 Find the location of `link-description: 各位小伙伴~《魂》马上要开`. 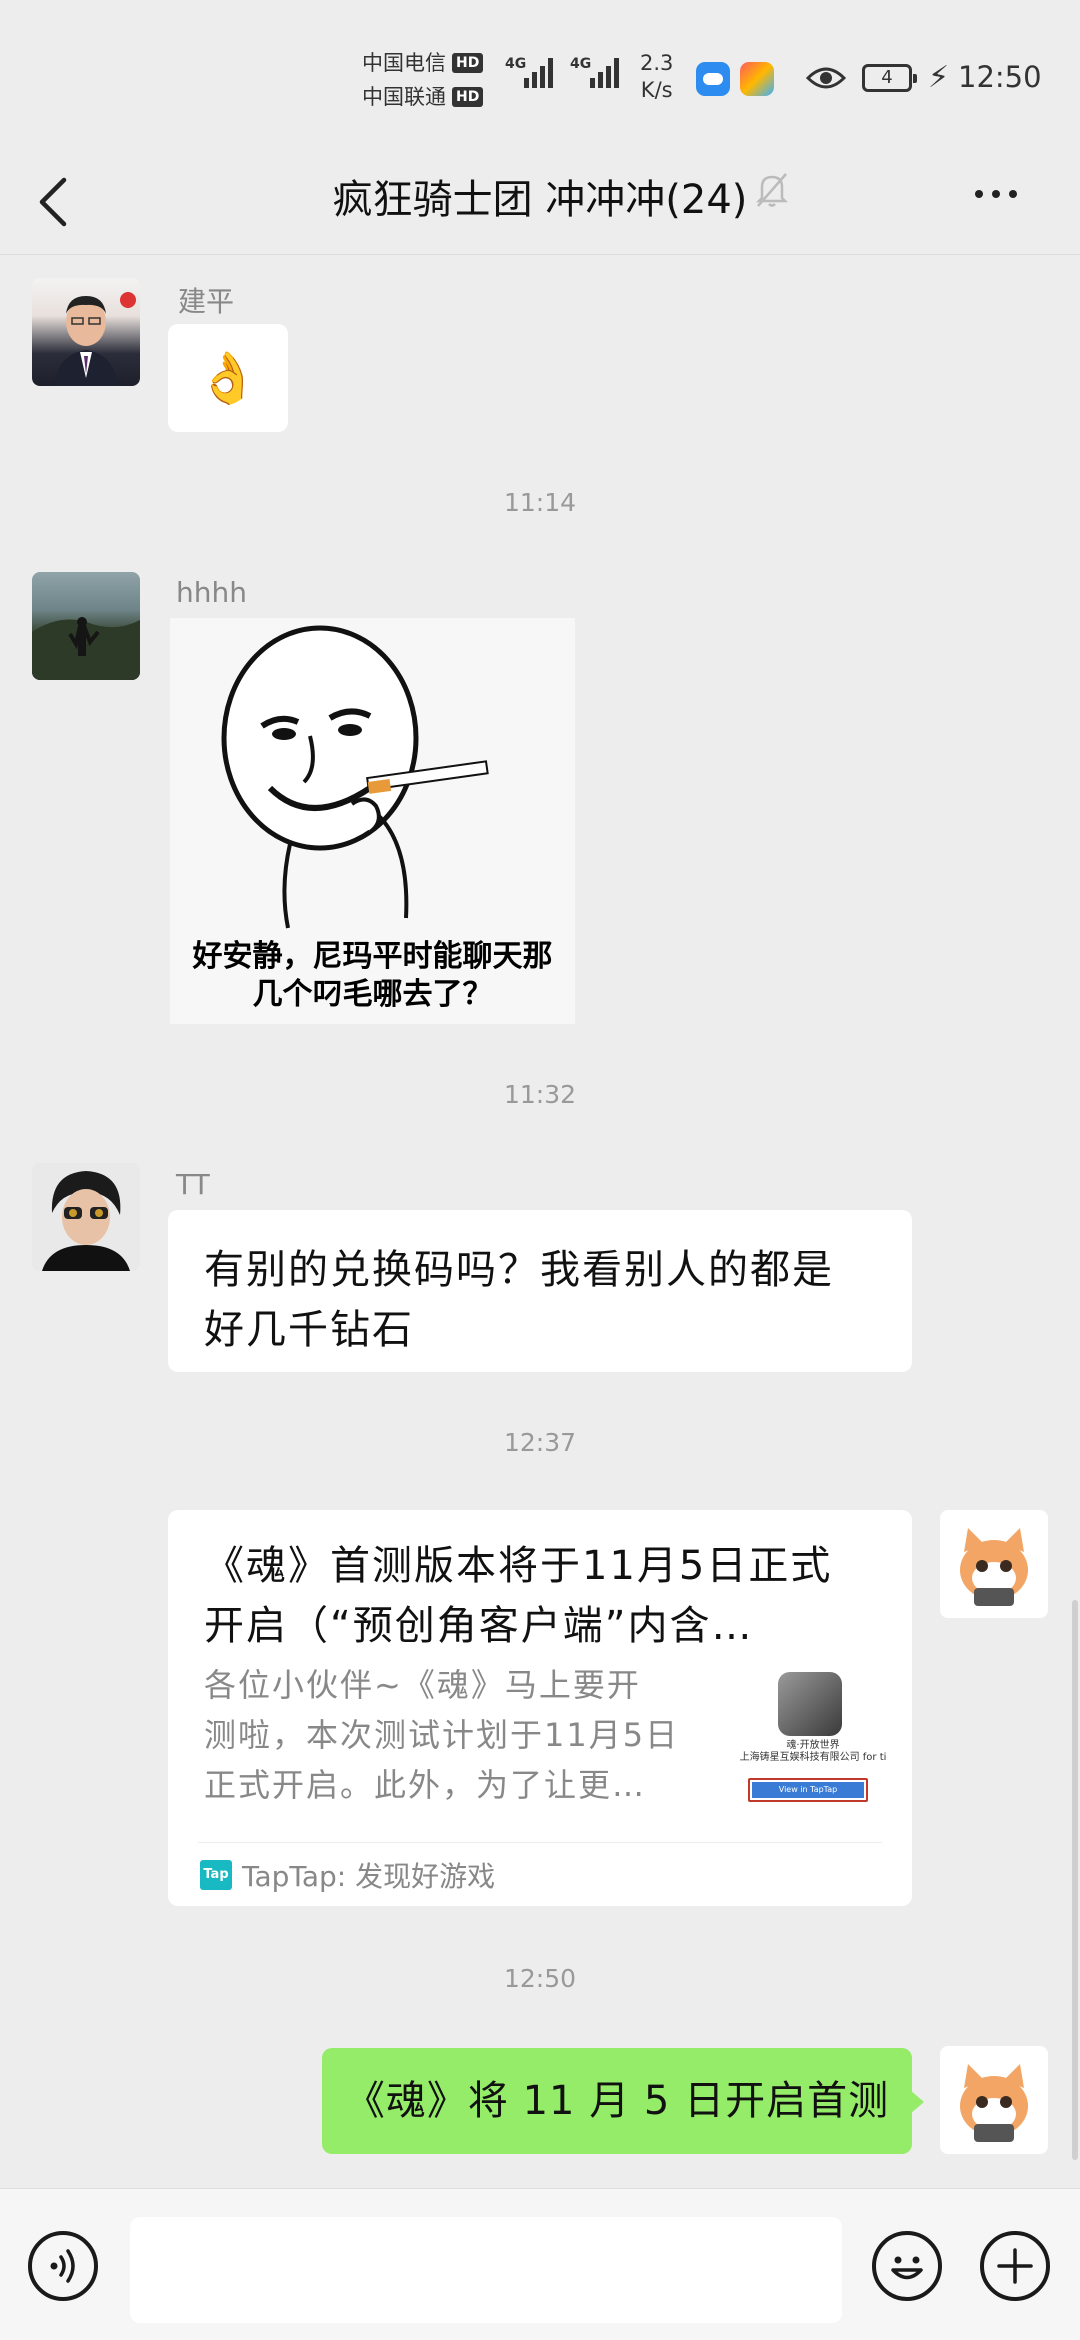

link-description: 各位小伙伴~《魂》马上要开 is located at coordinates (422, 1685).